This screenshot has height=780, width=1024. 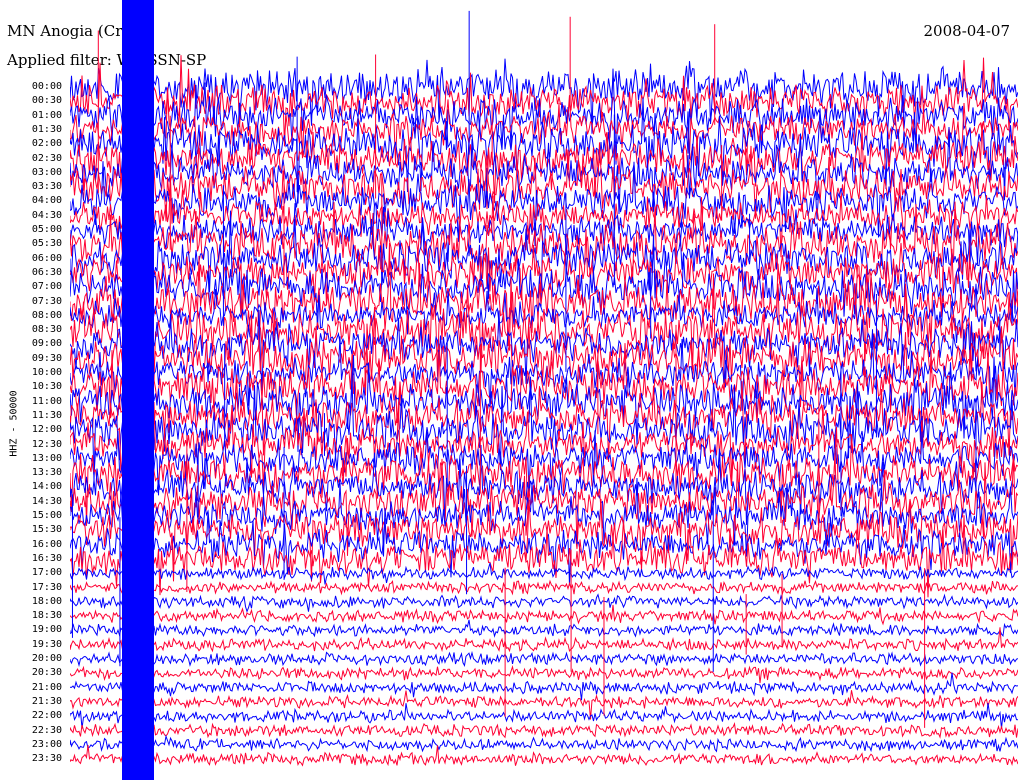 What do you see at coordinates (46, 487) in the screenshot?
I see `time-tick-label: 14:00` at bounding box center [46, 487].